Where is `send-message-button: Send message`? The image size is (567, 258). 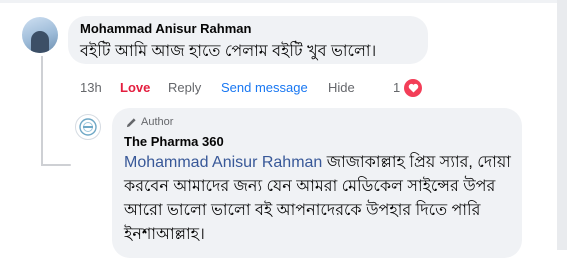 send-message-button: Send message is located at coordinates (264, 87).